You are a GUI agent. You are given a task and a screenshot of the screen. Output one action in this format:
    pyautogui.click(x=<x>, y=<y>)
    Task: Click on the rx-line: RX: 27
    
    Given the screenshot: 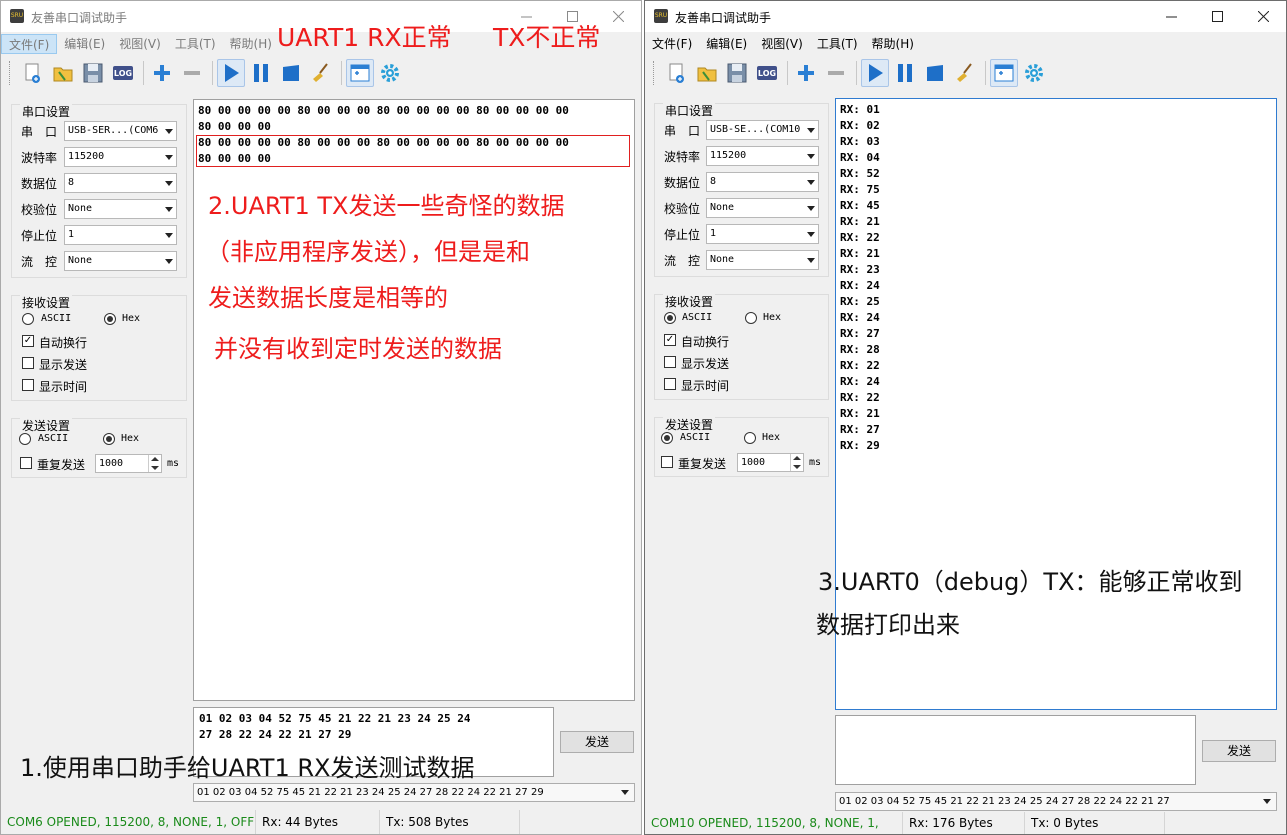 What is the action you would take?
    pyautogui.click(x=860, y=429)
    